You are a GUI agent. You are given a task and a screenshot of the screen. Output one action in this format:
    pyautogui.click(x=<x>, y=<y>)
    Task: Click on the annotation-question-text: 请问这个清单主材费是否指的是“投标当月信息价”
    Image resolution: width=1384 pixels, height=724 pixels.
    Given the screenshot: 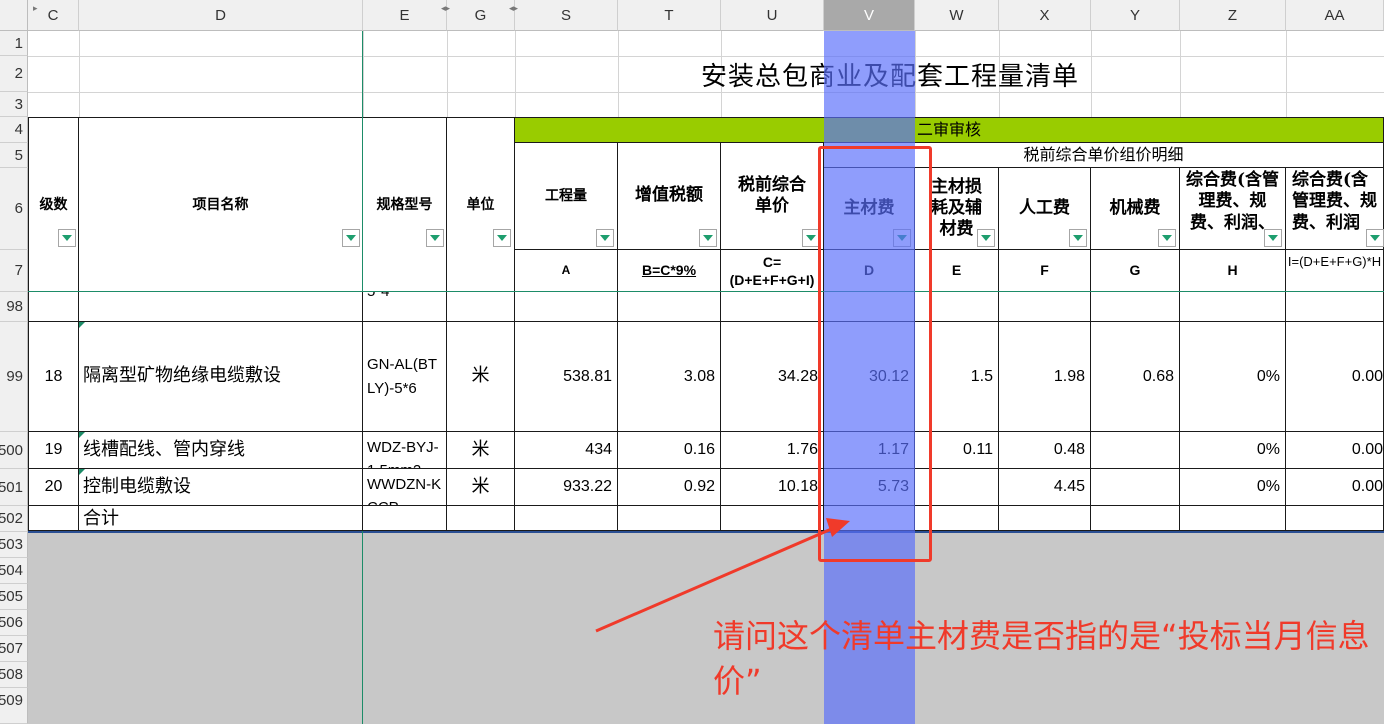 What is the action you would take?
    pyautogui.click(x=1041, y=658)
    